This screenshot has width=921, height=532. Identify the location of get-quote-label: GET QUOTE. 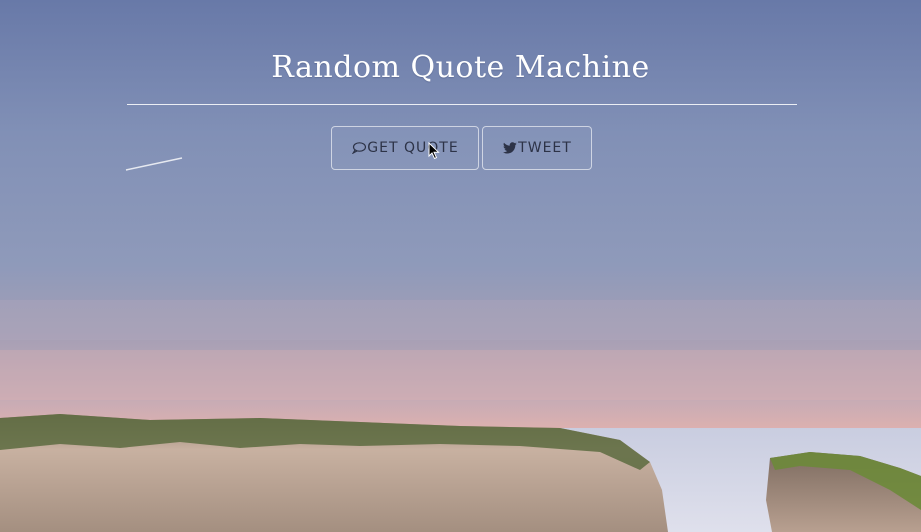
(413, 148).